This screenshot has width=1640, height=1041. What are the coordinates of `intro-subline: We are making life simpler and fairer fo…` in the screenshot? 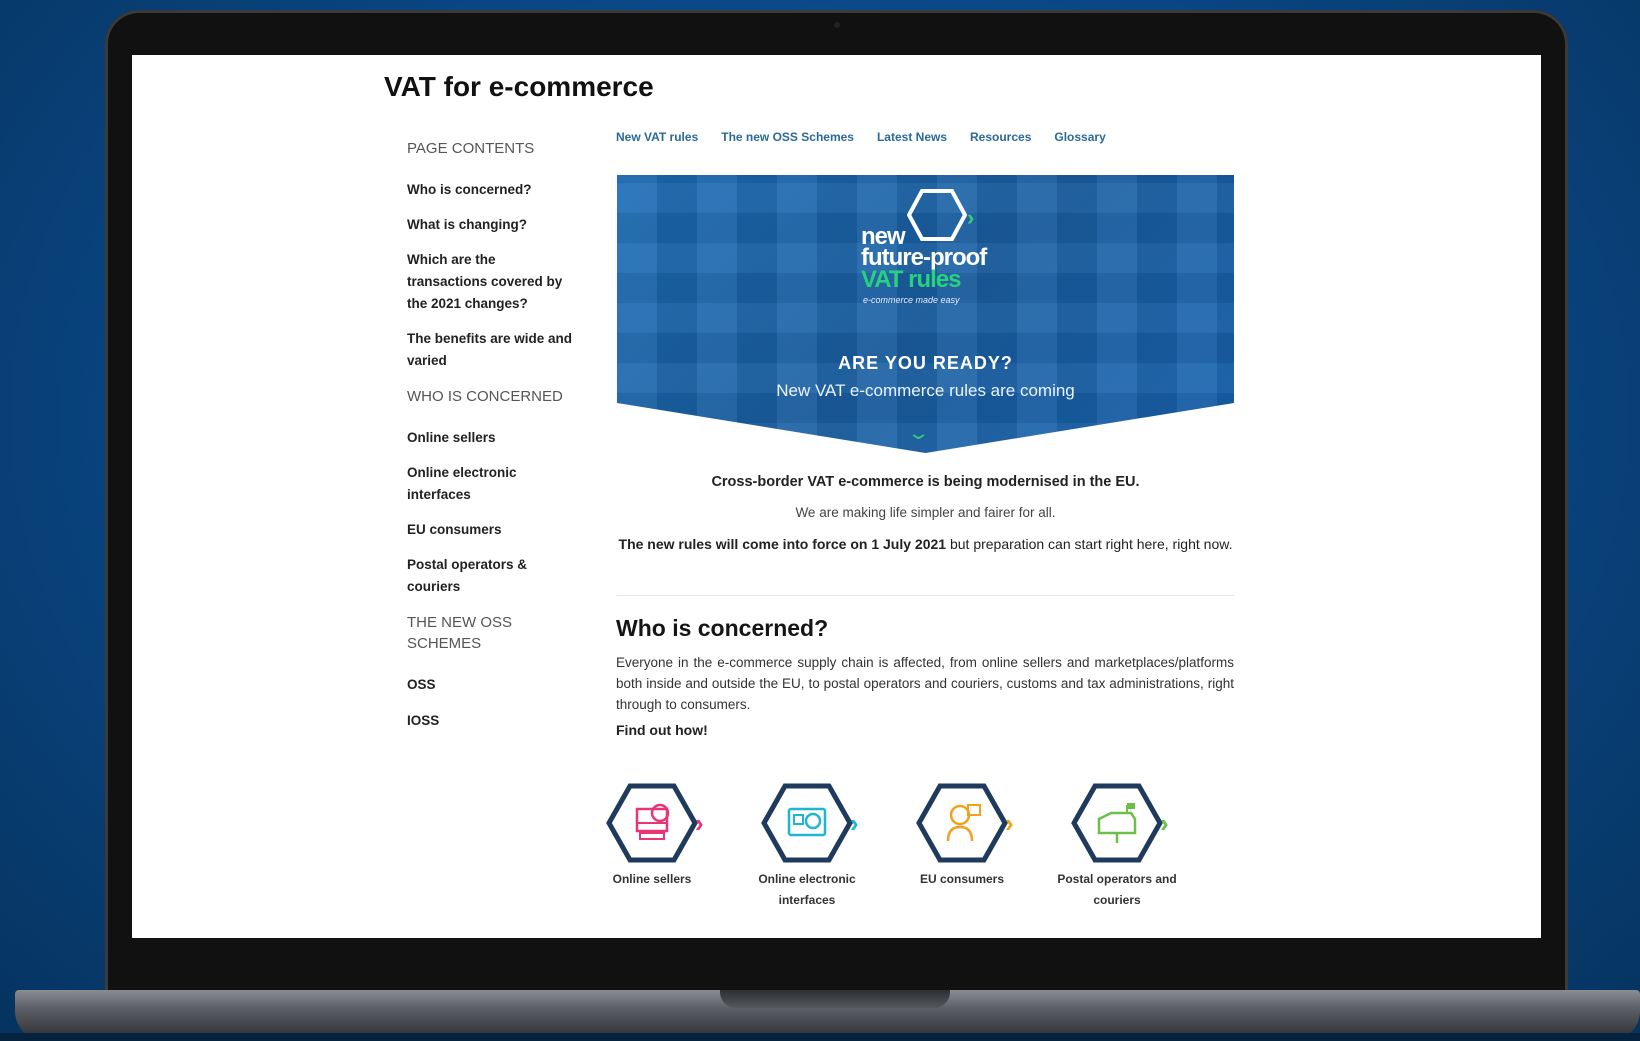 It's located at (925, 512).